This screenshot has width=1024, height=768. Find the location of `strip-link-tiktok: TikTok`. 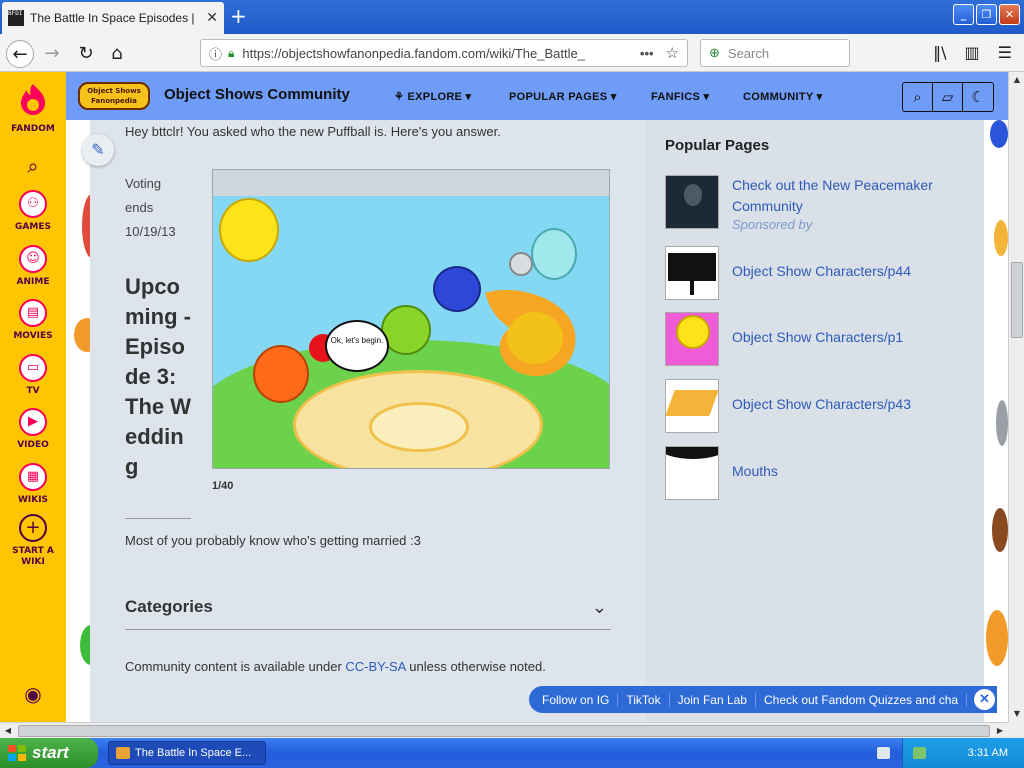

strip-link-tiktok: TikTok is located at coordinates (644, 699).